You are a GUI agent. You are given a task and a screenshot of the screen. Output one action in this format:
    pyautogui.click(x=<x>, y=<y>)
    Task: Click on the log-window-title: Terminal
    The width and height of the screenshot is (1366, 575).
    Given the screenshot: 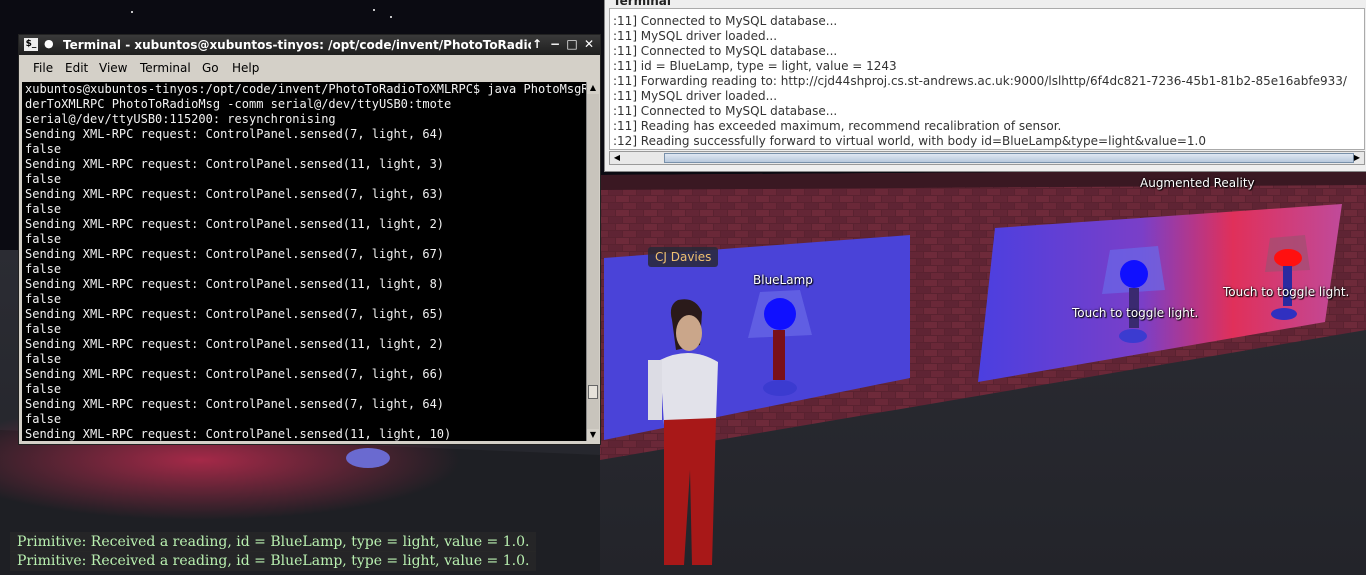 What is the action you would take?
    pyautogui.click(x=642, y=4)
    